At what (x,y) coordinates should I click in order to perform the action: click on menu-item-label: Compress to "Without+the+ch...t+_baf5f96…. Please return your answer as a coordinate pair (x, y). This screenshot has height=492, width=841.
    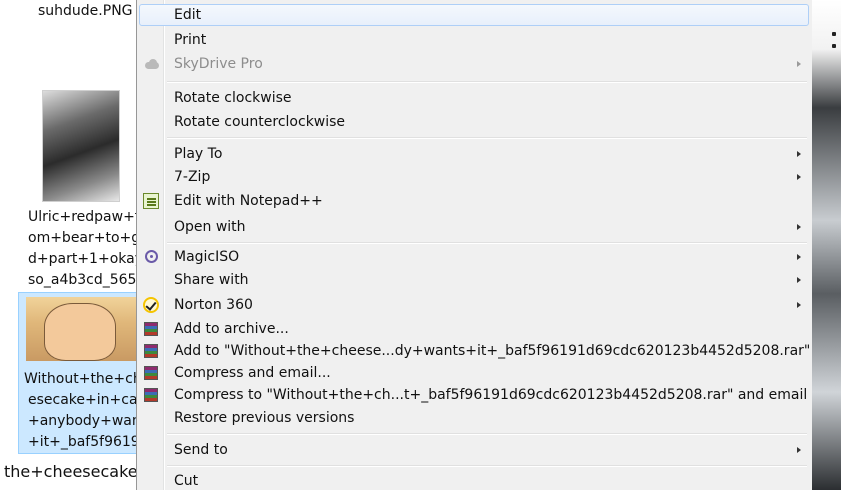
    Looking at the image, I should click on (491, 395).